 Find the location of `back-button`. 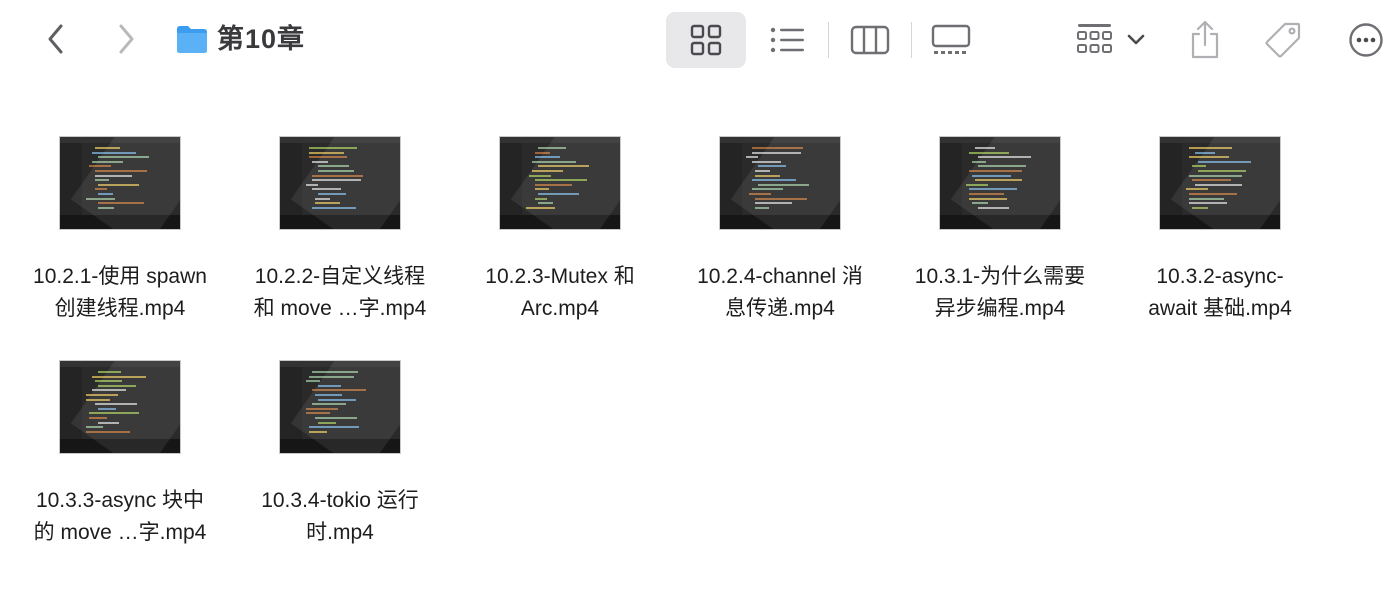

back-button is located at coordinates (56, 39).